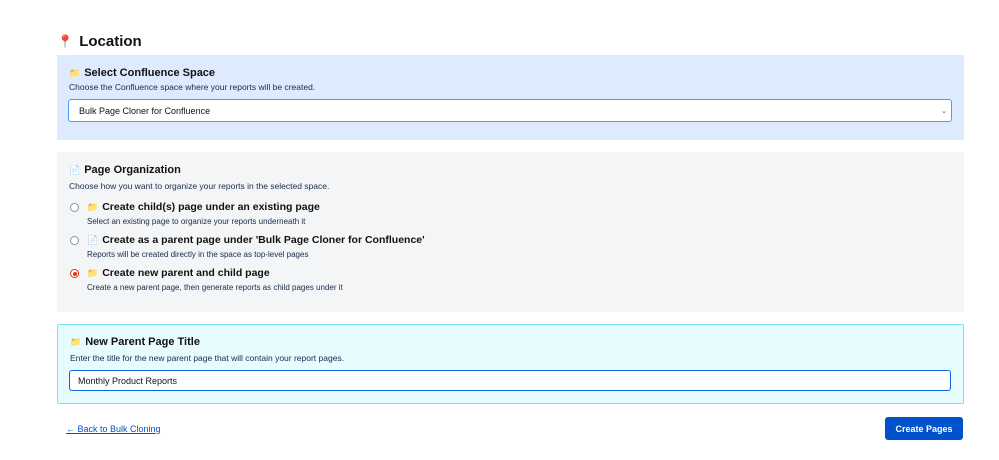 The image size is (999, 460). What do you see at coordinates (74, 273) in the screenshot?
I see `radio-new-parent-child` at bounding box center [74, 273].